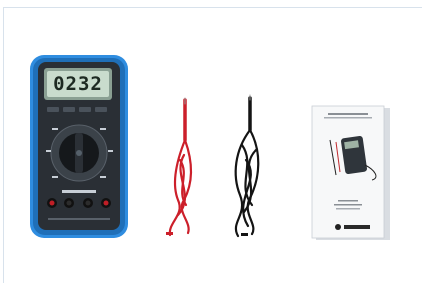 The width and height of the screenshot is (425, 286). Describe the element at coordinates (78, 84) in the screenshot. I see `lcd-reading: 0232` at that location.